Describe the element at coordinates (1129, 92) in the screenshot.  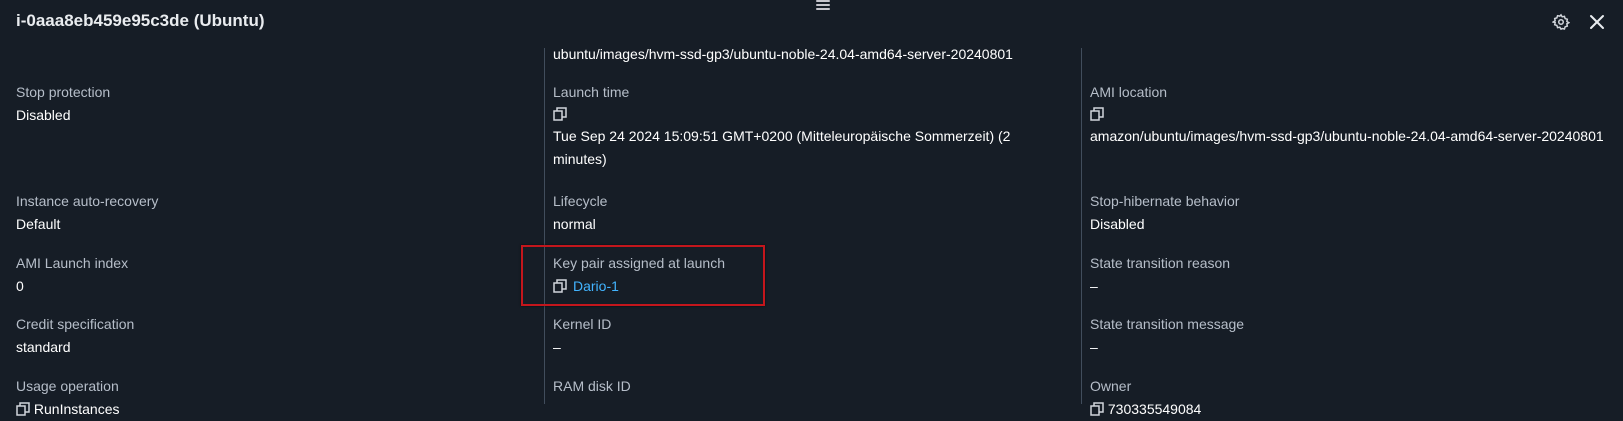
I see `field-label: AMI location` at that location.